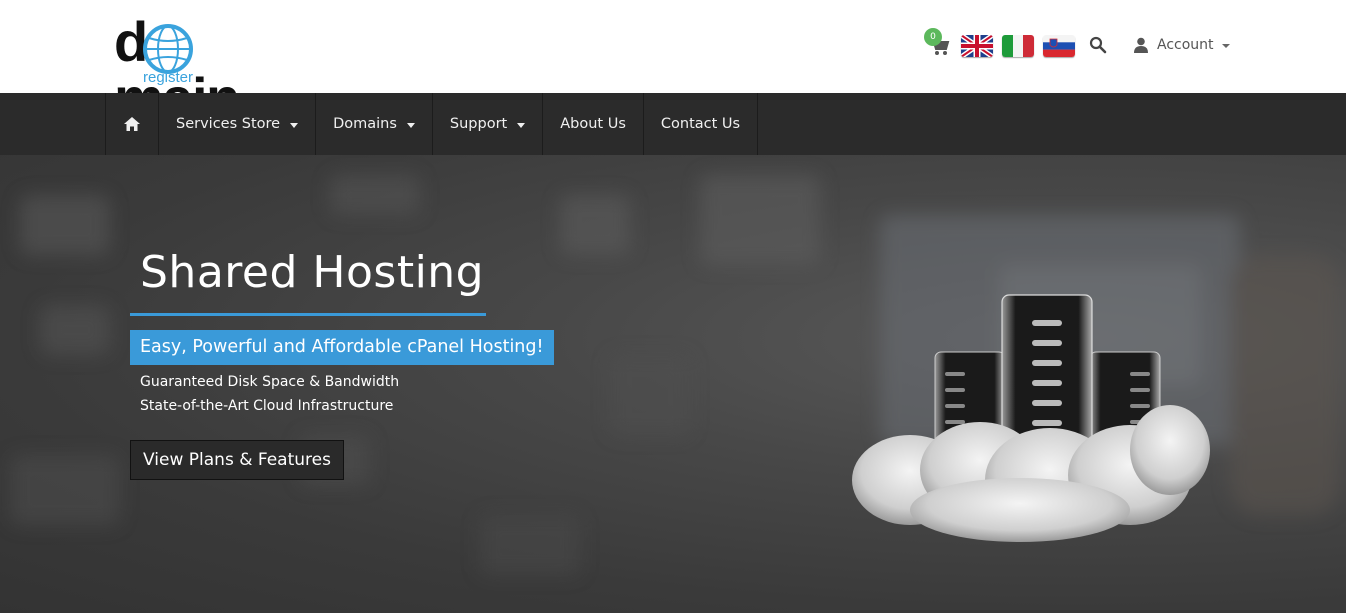 The height and width of the screenshot is (613, 1346). What do you see at coordinates (1031, 418) in the screenshot?
I see `server-cloud-illustration` at bounding box center [1031, 418].